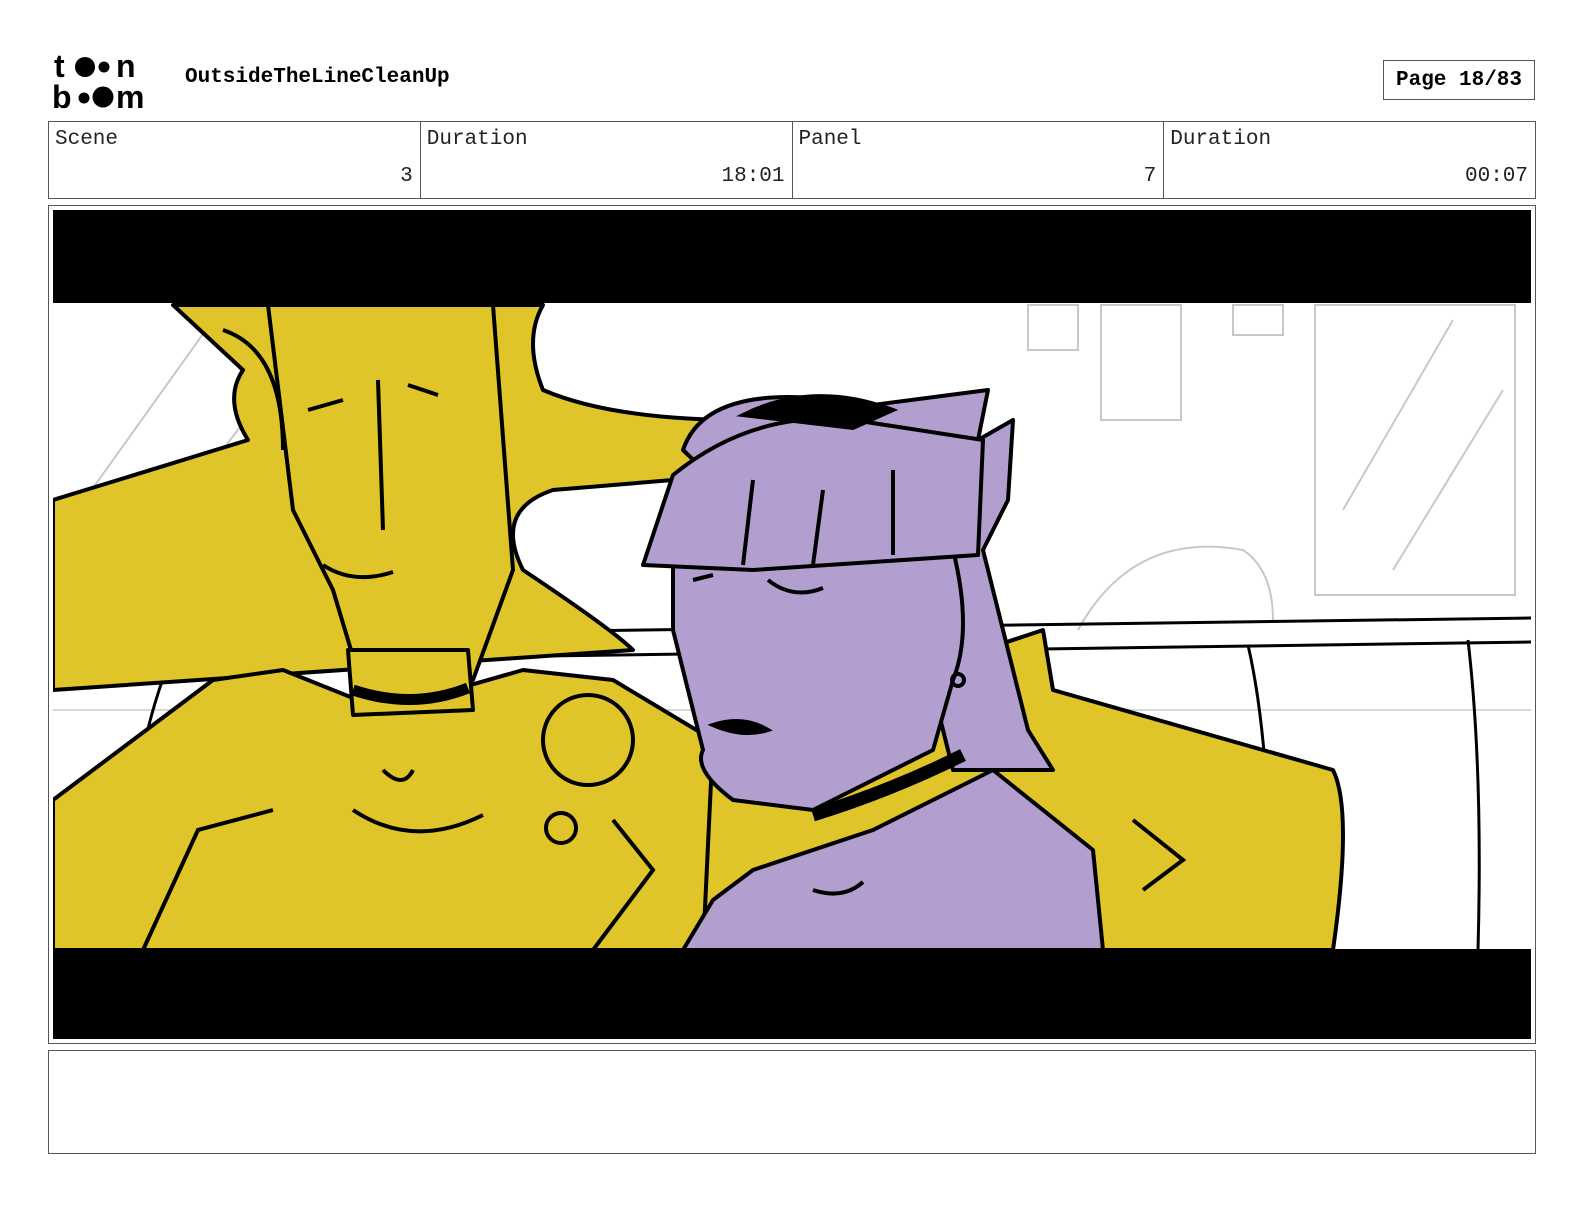 The width and height of the screenshot is (1584, 1224). What do you see at coordinates (1459, 80) in the screenshot?
I see `page-indicator: Page 18/83` at bounding box center [1459, 80].